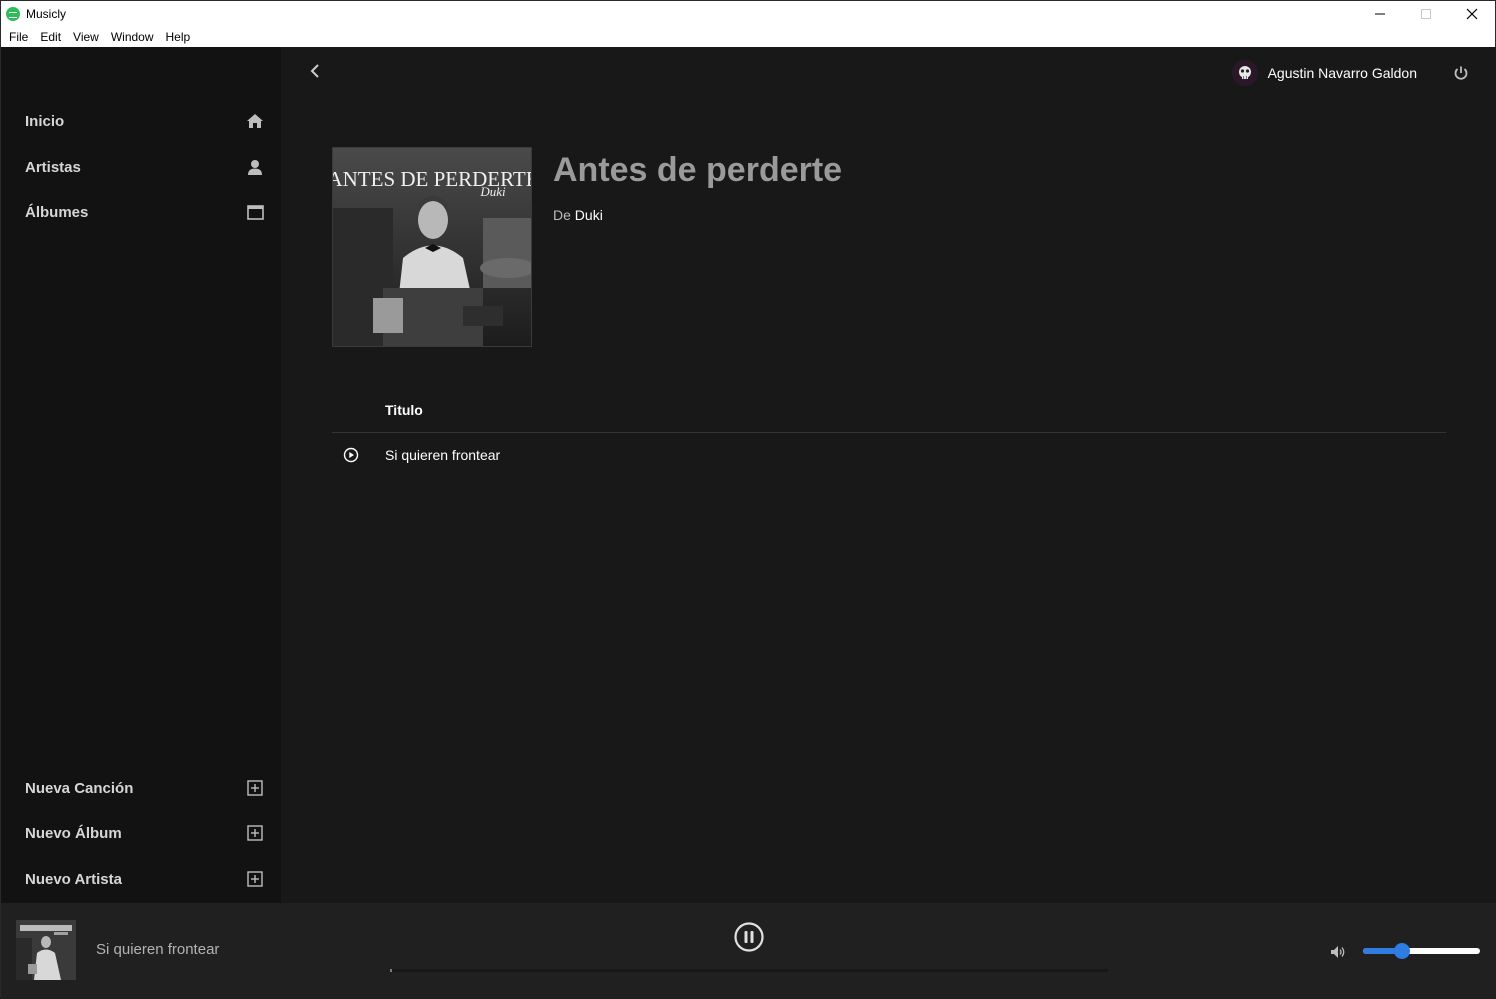 This screenshot has height=999, width=1496. I want to click on progress-fill, so click(391, 970).